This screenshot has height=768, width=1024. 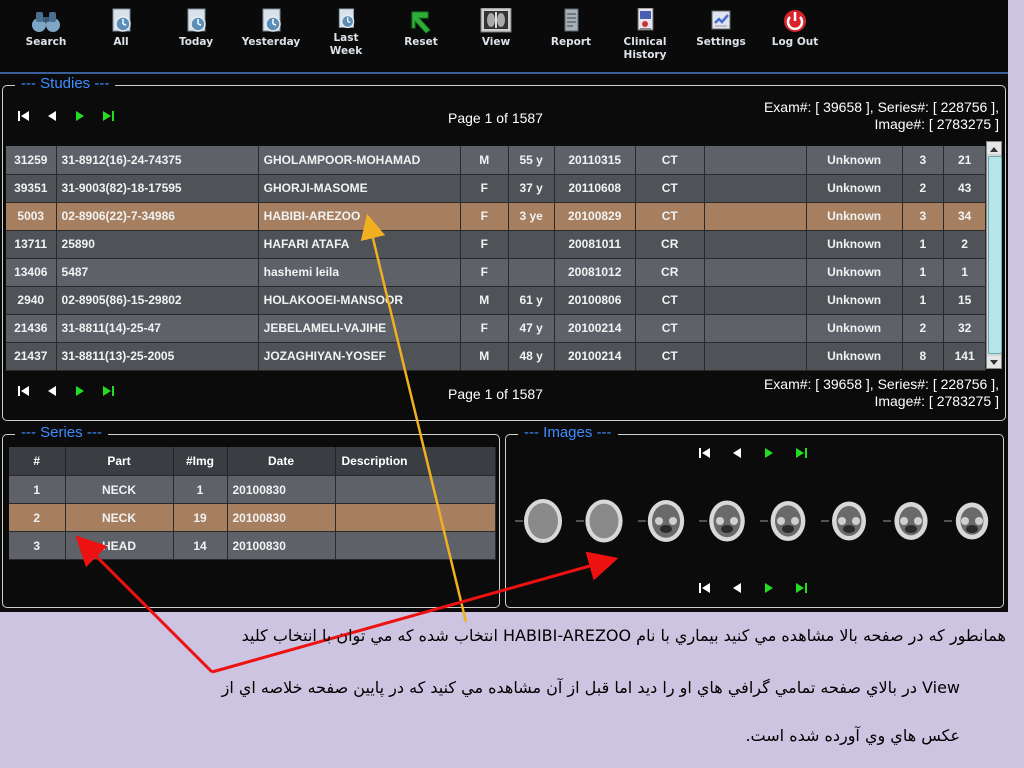 I want to click on column-header: Part, so click(x=119, y=461).